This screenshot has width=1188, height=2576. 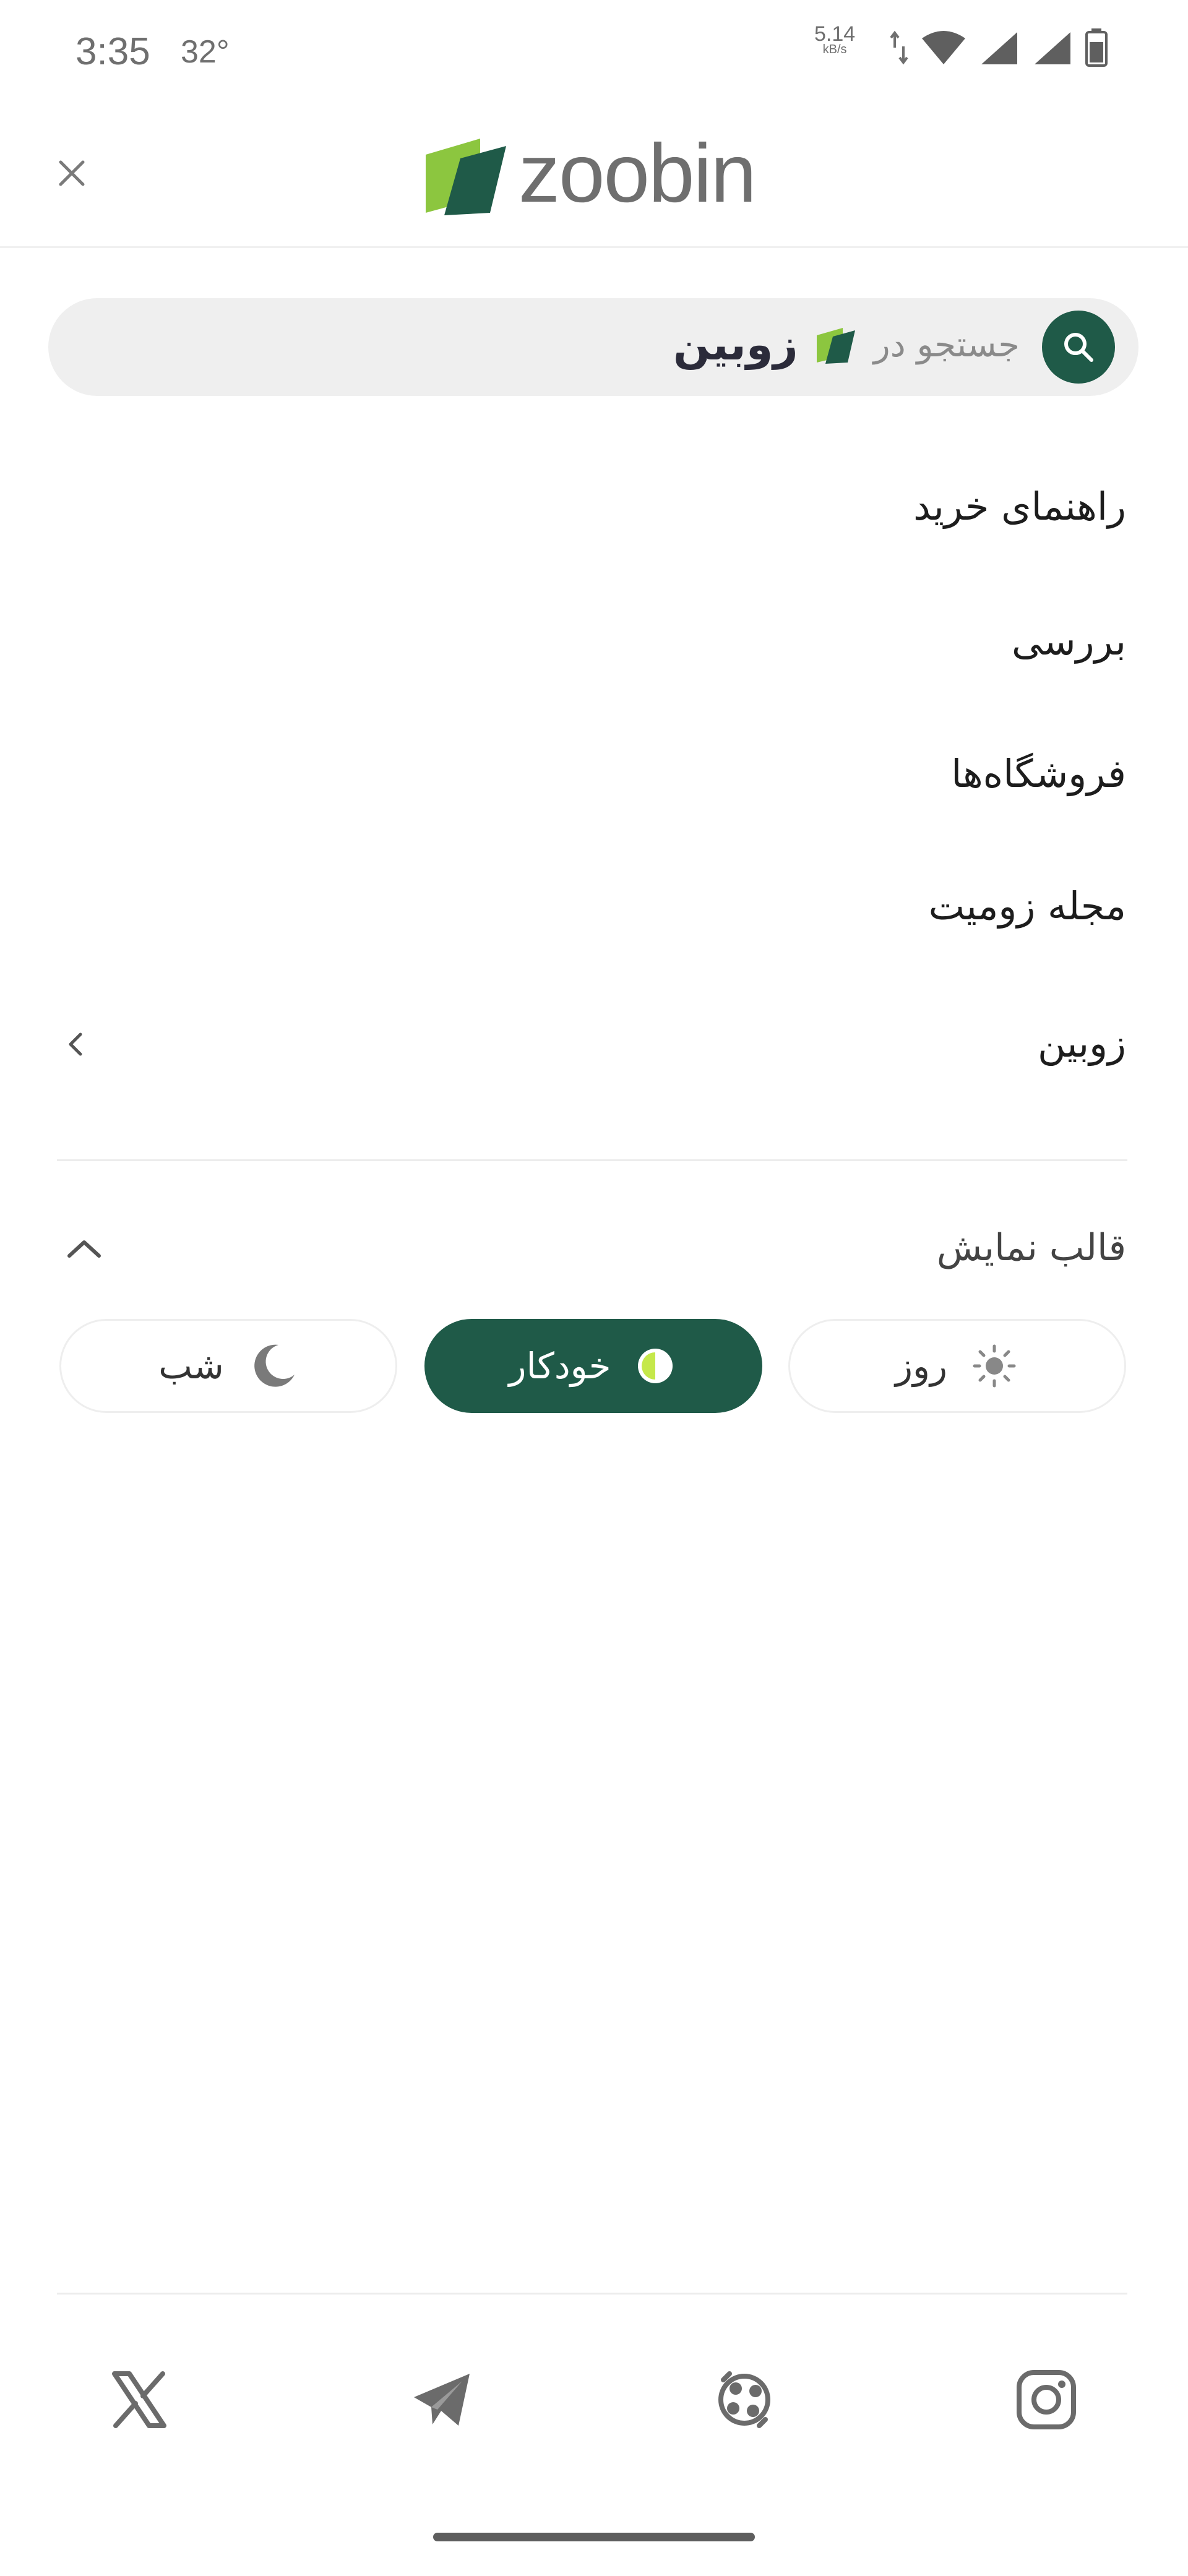 What do you see at coordinates (899, 47) in the screenshot?
I see `arrows-icon` at bounding box center [899, 47].